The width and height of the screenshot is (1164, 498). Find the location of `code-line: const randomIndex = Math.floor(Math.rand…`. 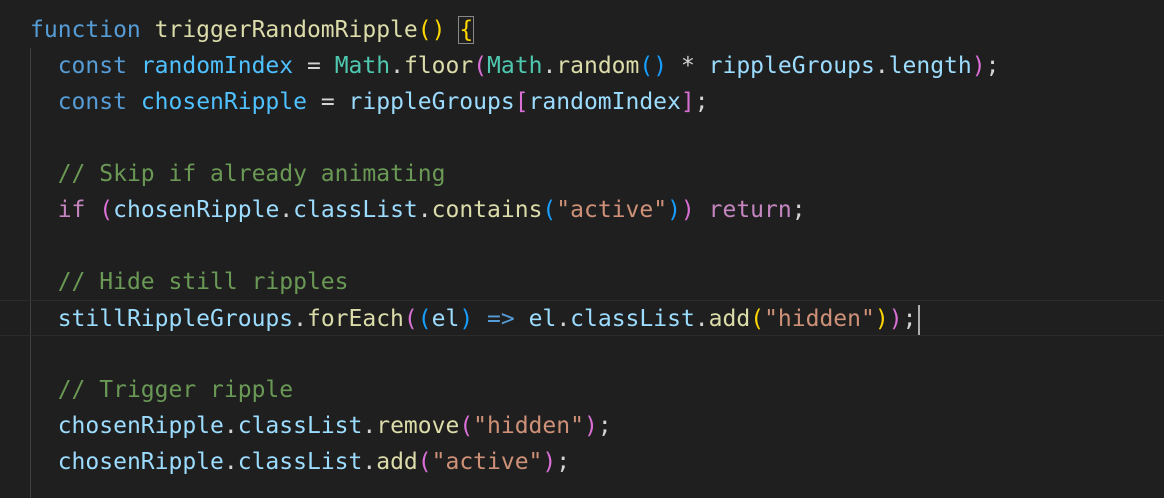

code-line: const randomIndex = Math.floor(Math.rand… is located at coordinates (582, 66).